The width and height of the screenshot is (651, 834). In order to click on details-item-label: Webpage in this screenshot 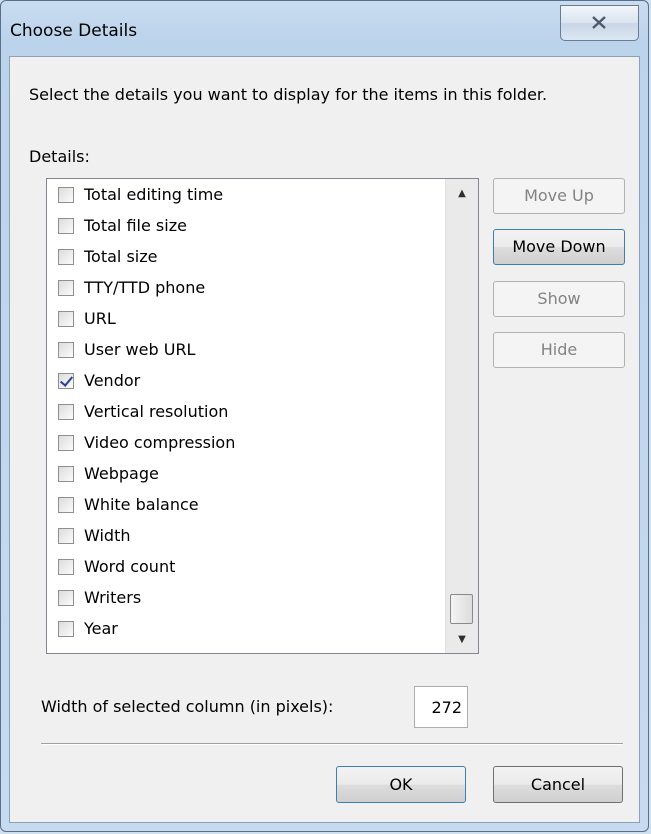, I will do `click(121, 473)`.